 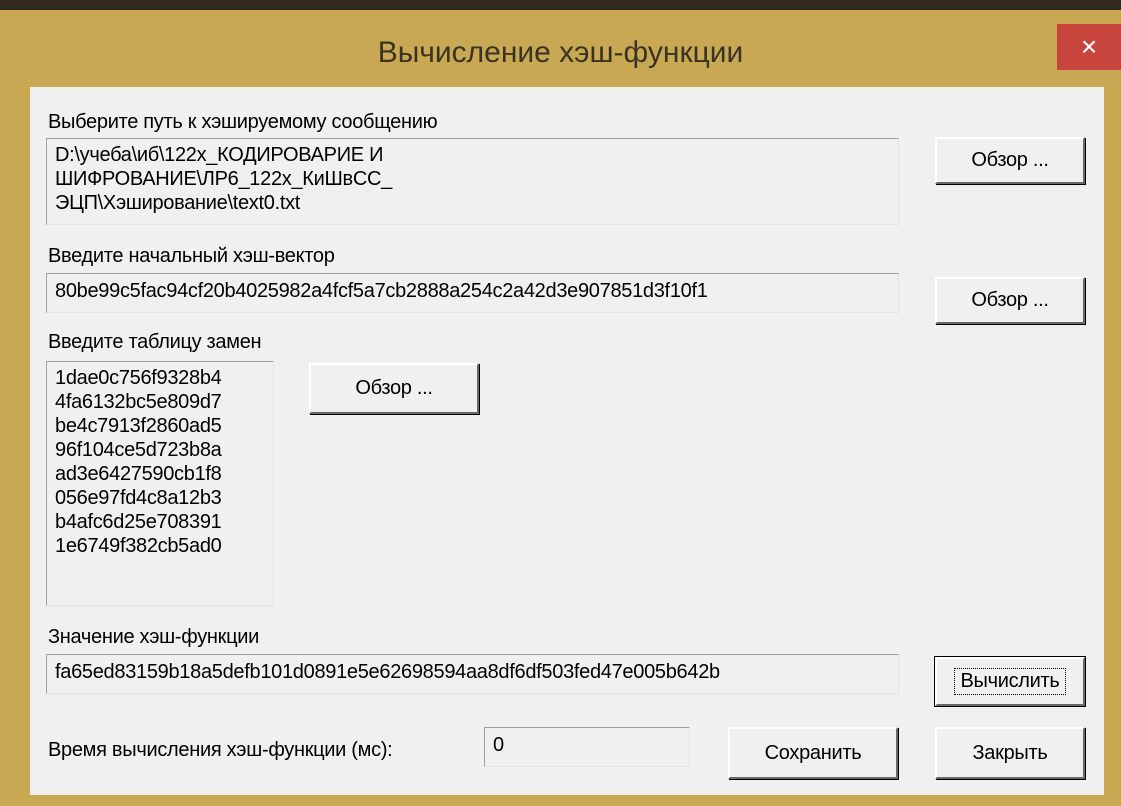 What do you see at coordinates (220, 750) in the screenshot?
I see `timing-label: Время вычисления хэш-функции (мс):` at bounding box center [220, 750].